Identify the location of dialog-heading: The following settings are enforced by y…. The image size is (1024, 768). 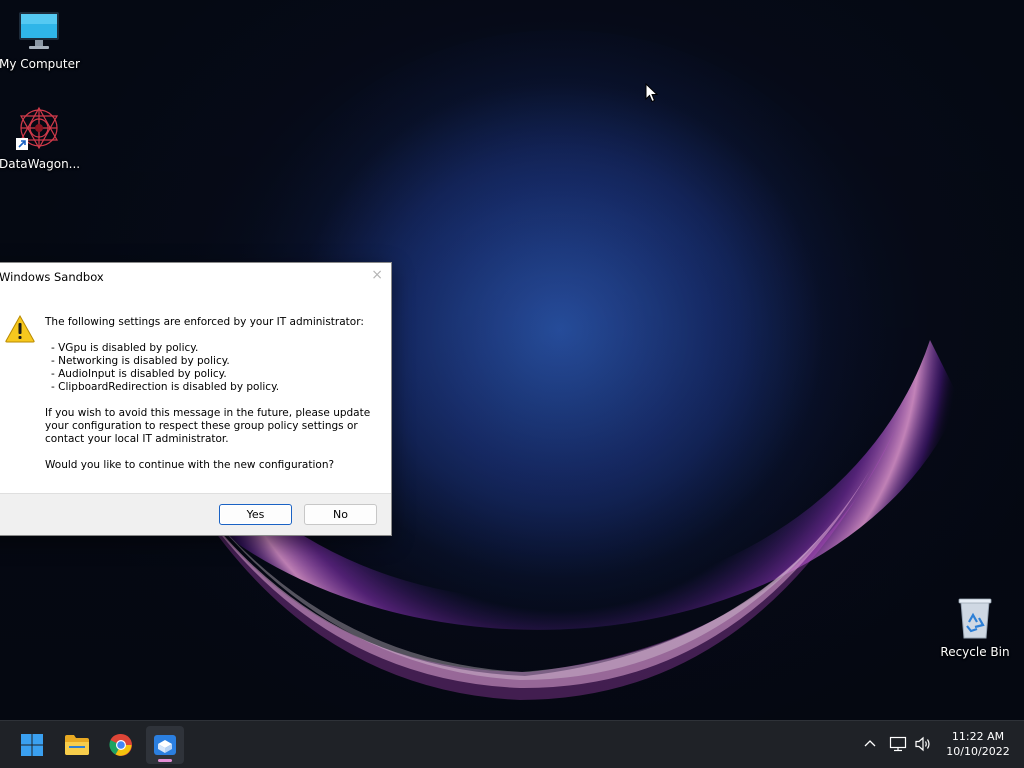
(204, 322).